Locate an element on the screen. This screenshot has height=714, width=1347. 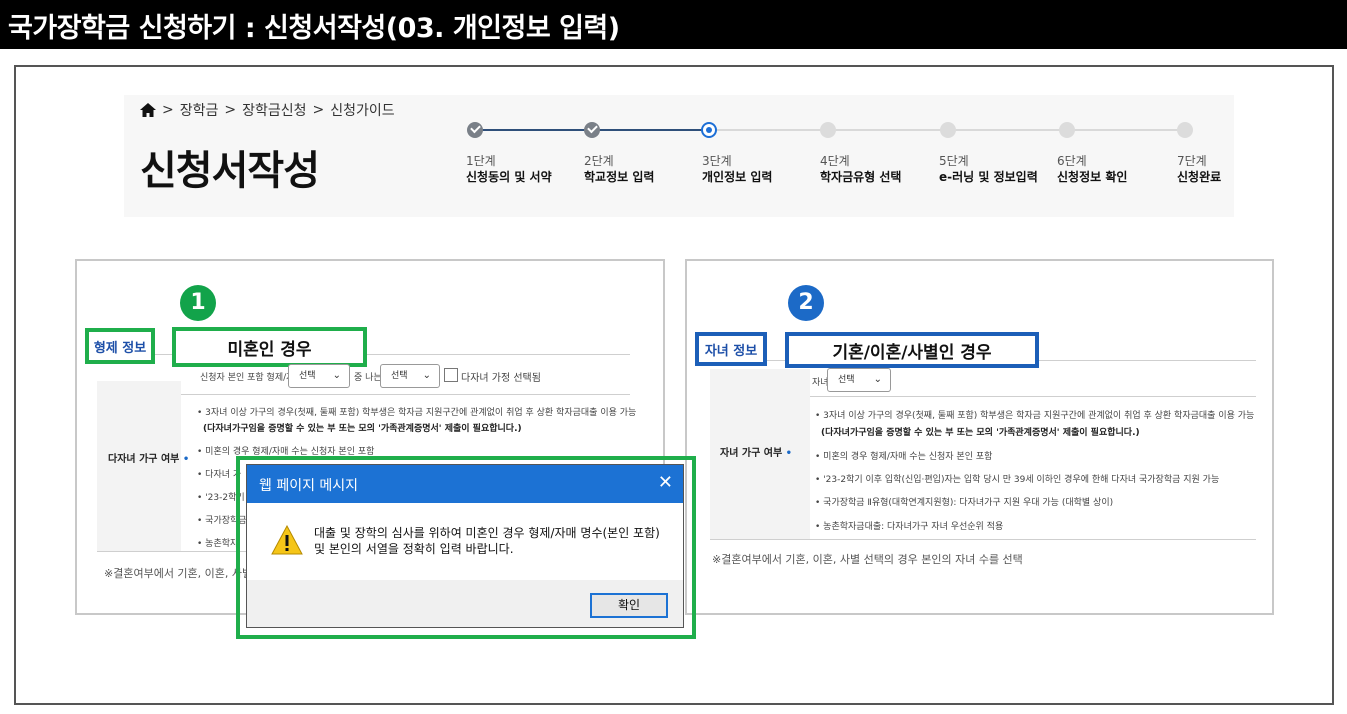
row-label-text: 자녀 가구 여부 is located at coordinates (751, 453).